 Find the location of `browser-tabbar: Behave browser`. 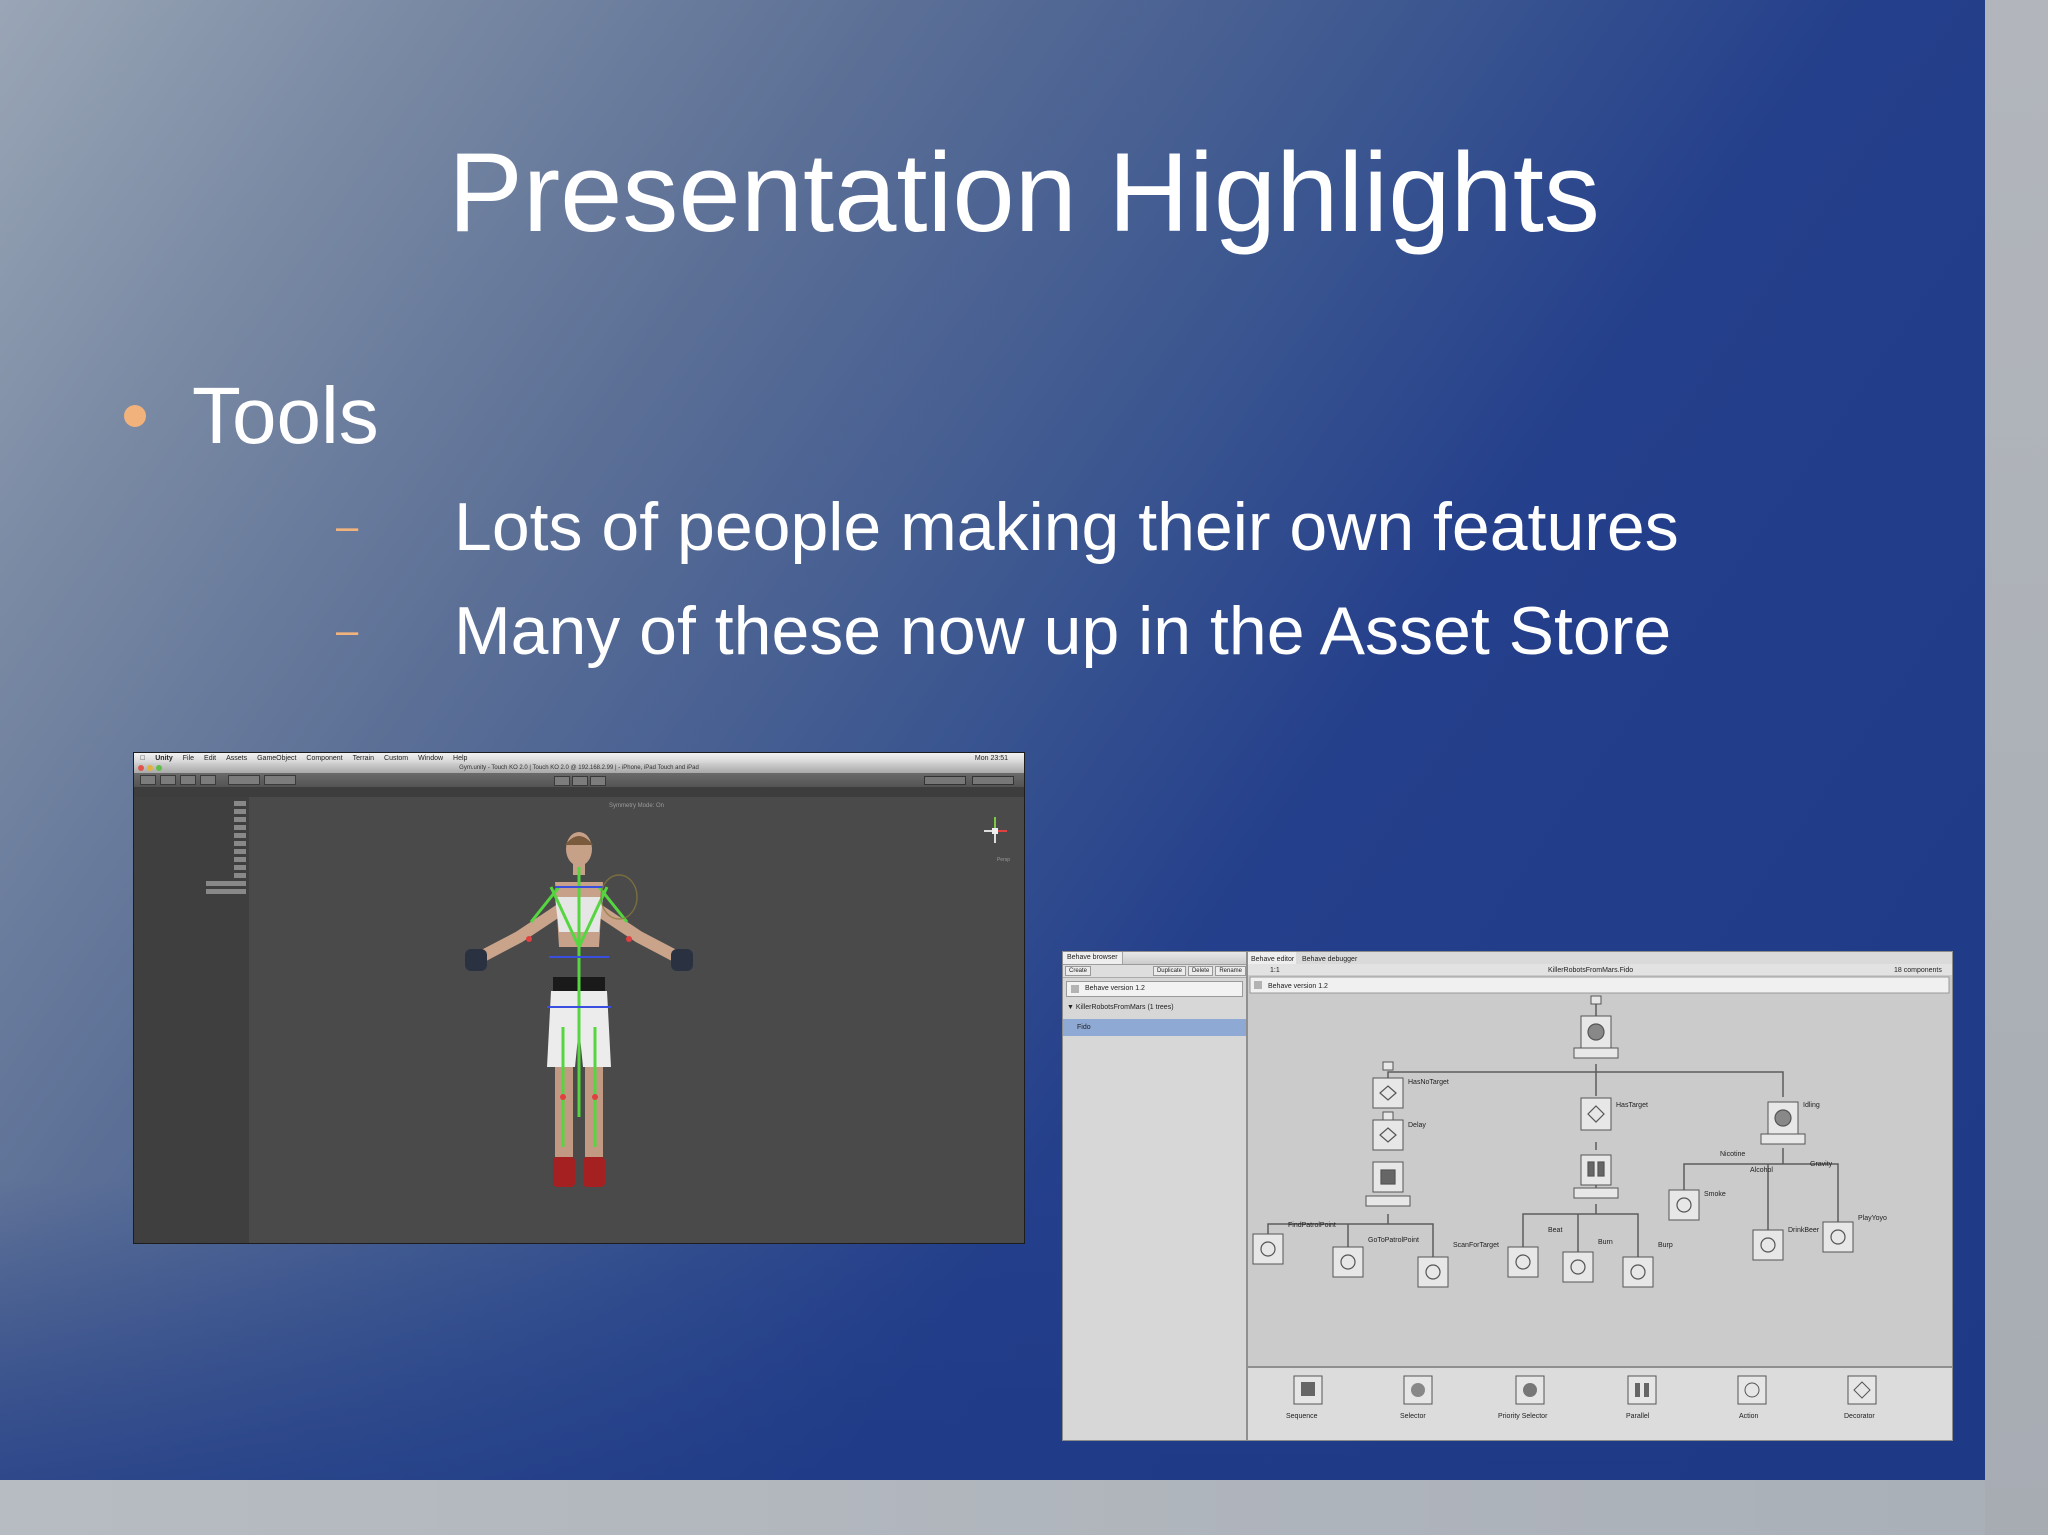

browser-tabbar: Behave browser is located at coordinates (1154, 958).